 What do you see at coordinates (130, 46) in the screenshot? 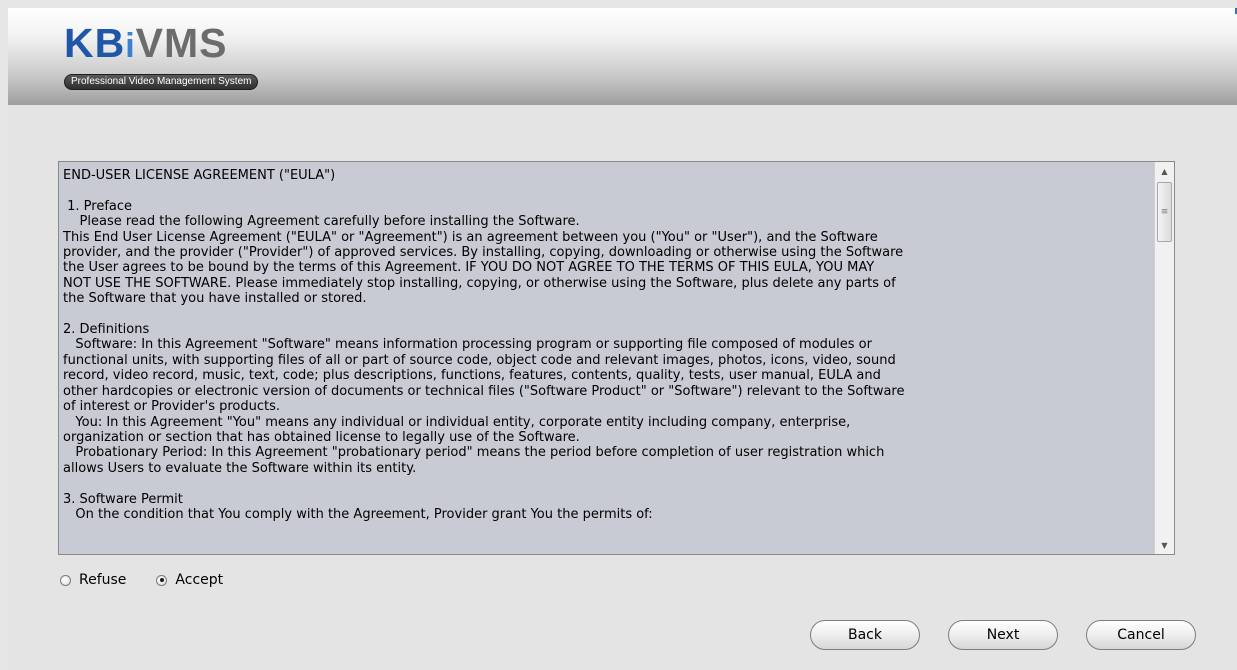
I see `logo-i: i` at bounding box center [130, 46].